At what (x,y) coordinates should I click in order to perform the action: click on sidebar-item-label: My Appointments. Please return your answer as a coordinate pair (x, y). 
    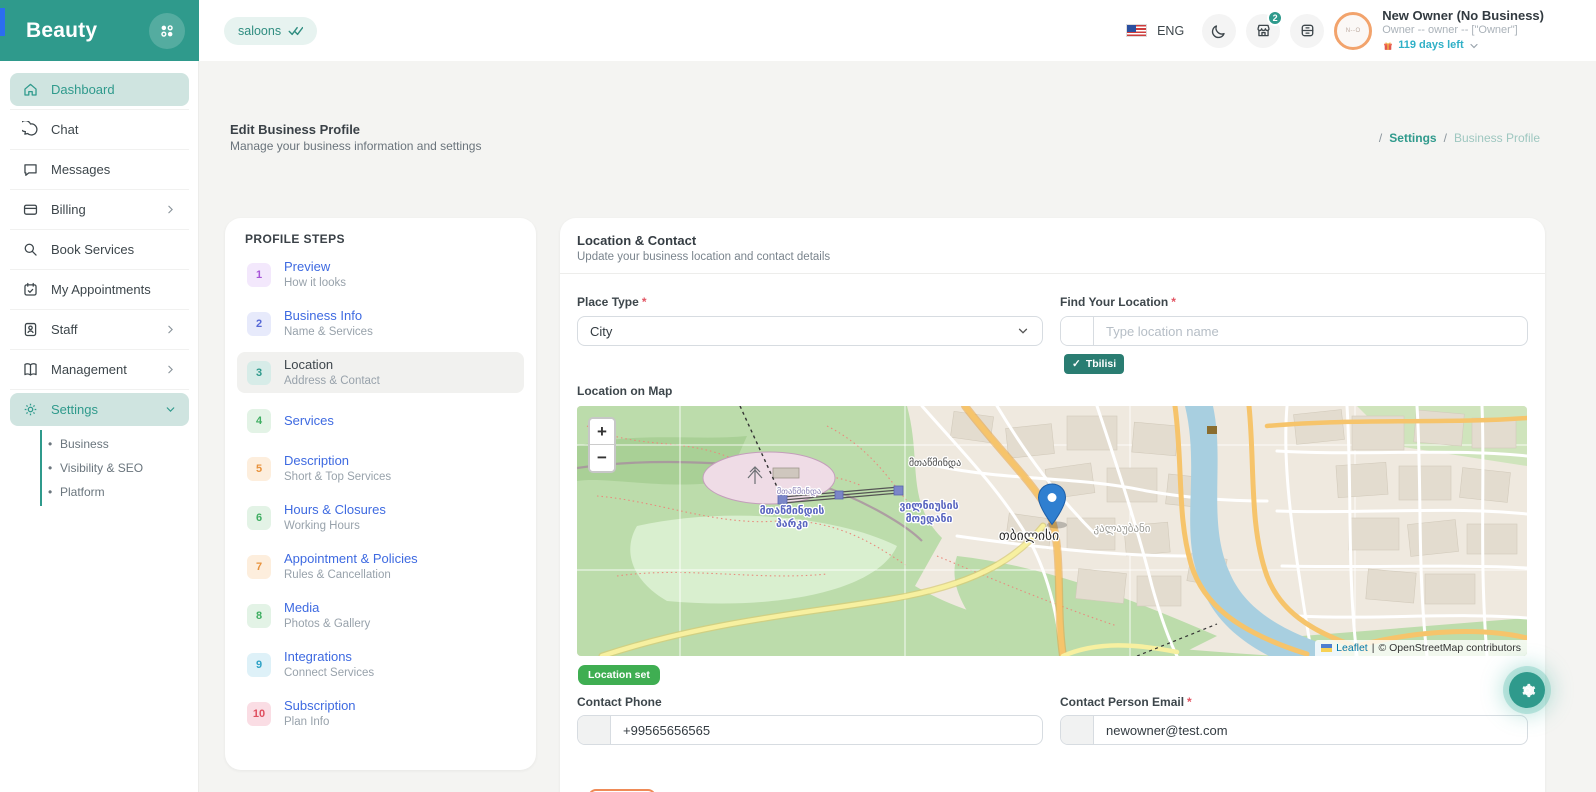
    Looking at the image, I should click on (101, 289).